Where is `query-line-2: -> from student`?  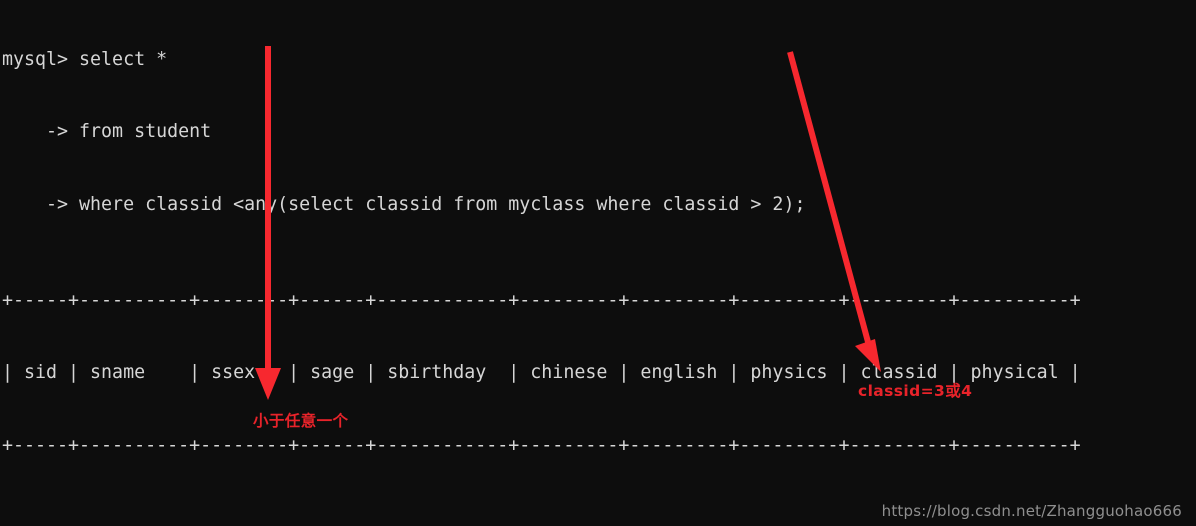
query-line-2: -> from student is located at coordinates (107, 132).